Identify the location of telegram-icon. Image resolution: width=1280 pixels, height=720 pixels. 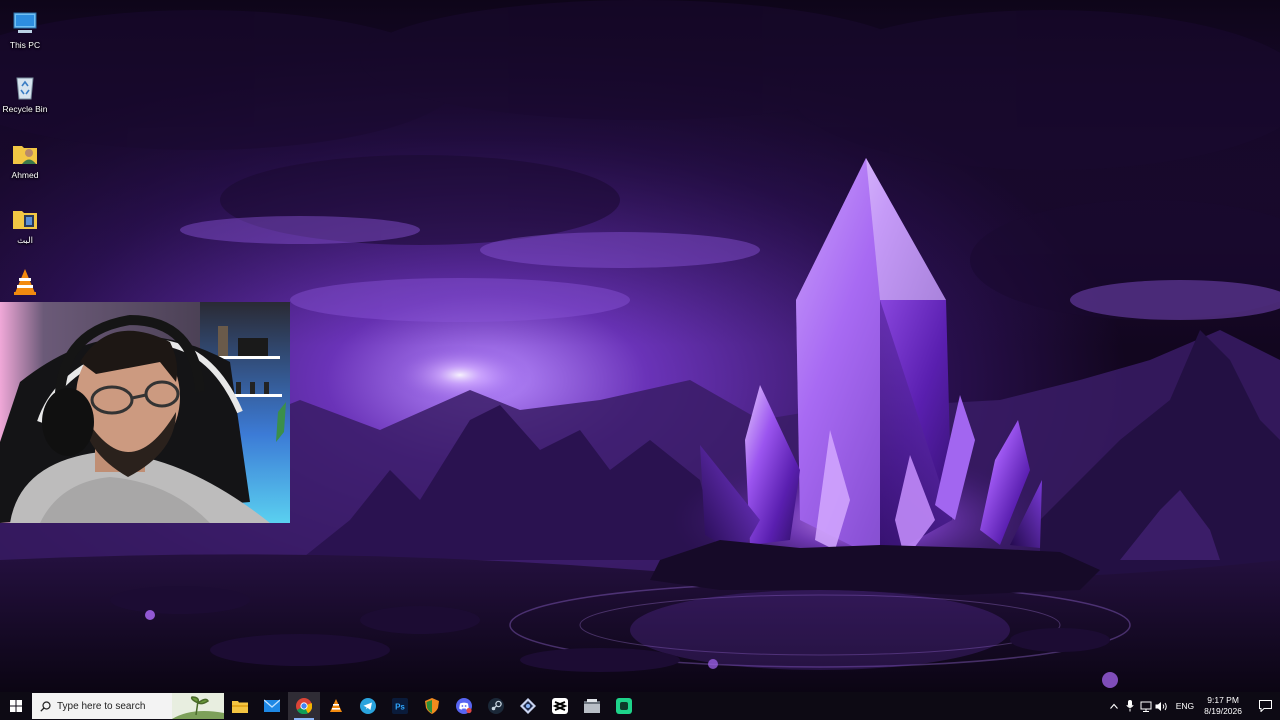
(368, 706).